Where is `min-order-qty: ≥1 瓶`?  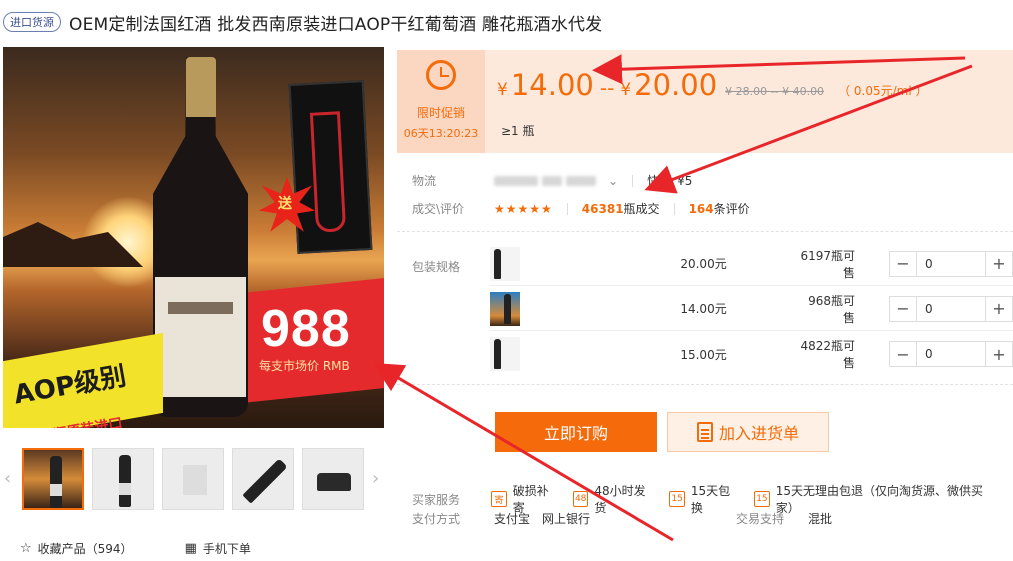
min-order-qty: ≥1 瓶 is located at coordinates (518, 131).